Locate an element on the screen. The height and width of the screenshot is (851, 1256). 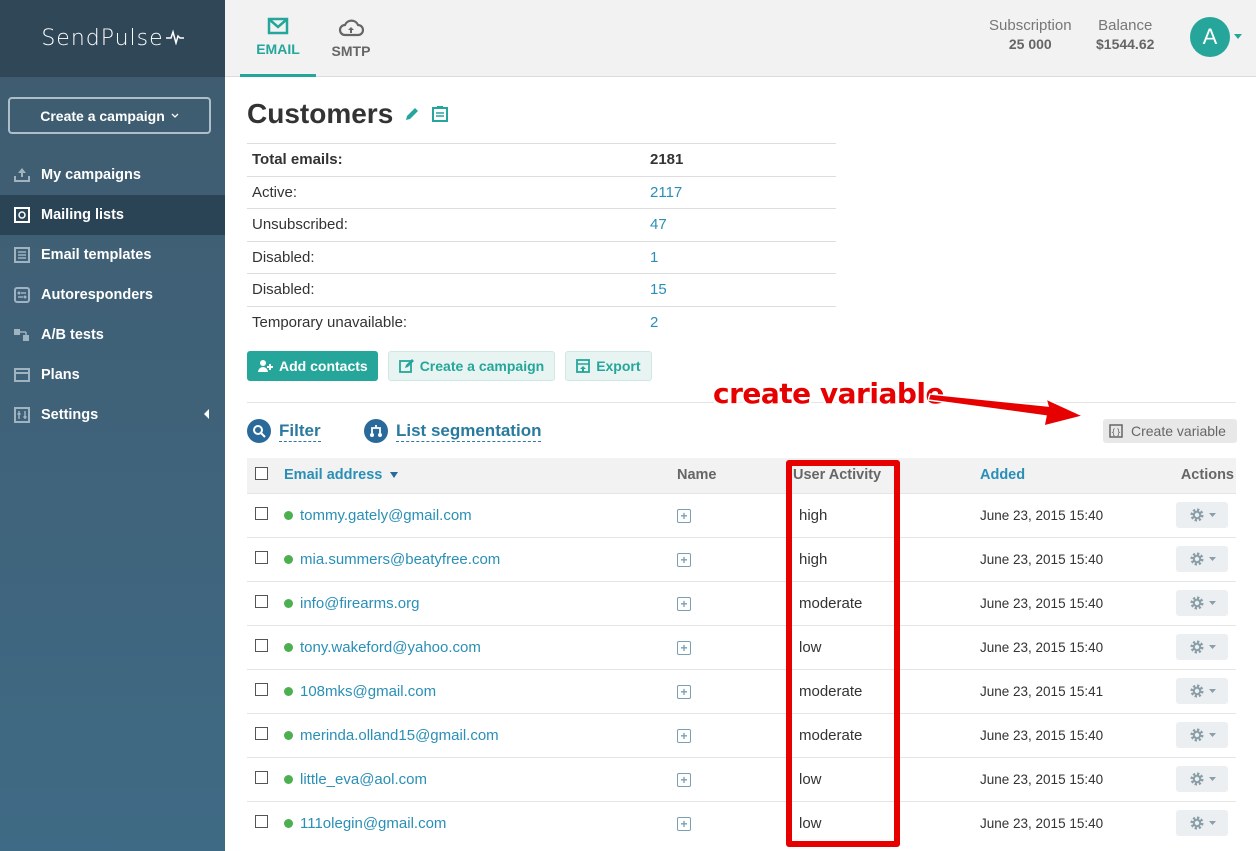
email-link: little_eva@aol.com is located at coordinates (363, 779).